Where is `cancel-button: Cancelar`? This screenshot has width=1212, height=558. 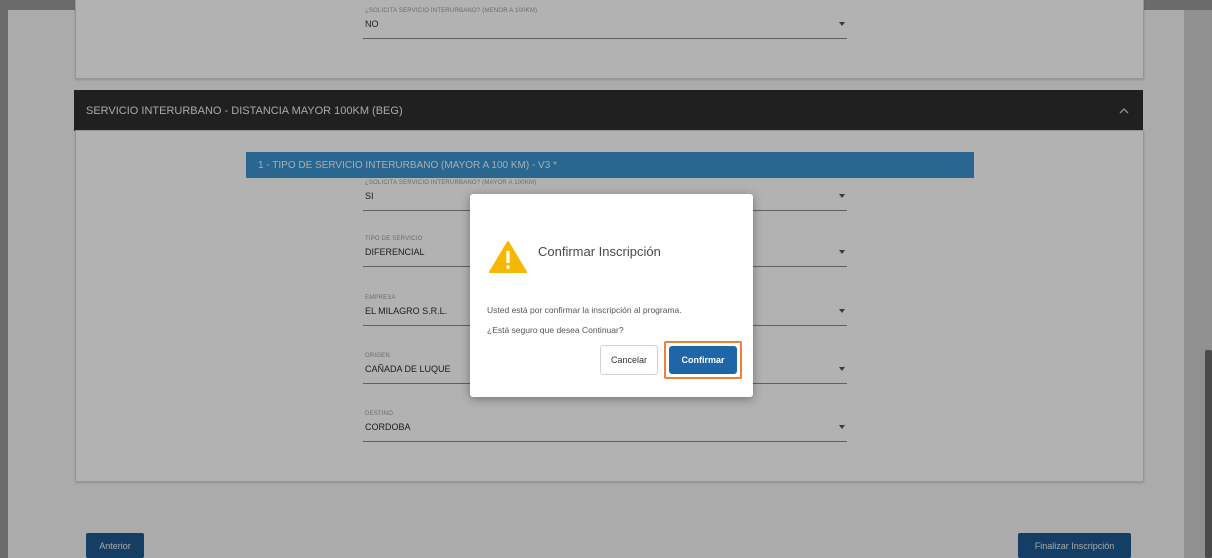 cancel-button: Cancelar is located at coordinates (629, 360).